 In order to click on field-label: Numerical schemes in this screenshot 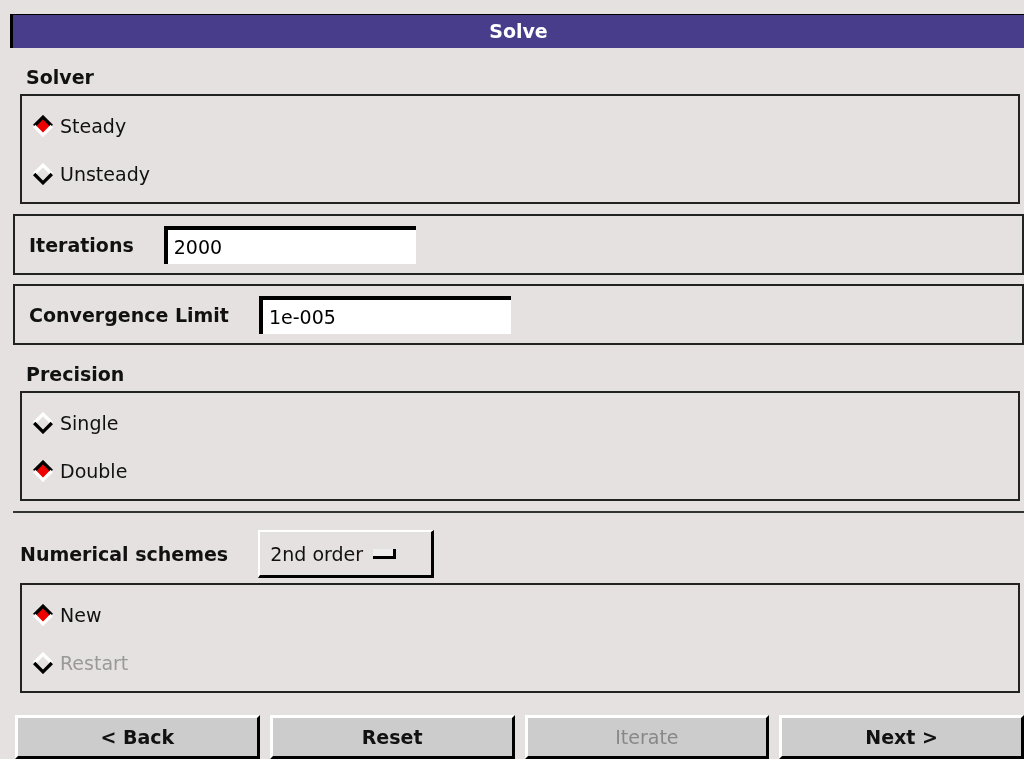, I will do `click(124, 554)`.